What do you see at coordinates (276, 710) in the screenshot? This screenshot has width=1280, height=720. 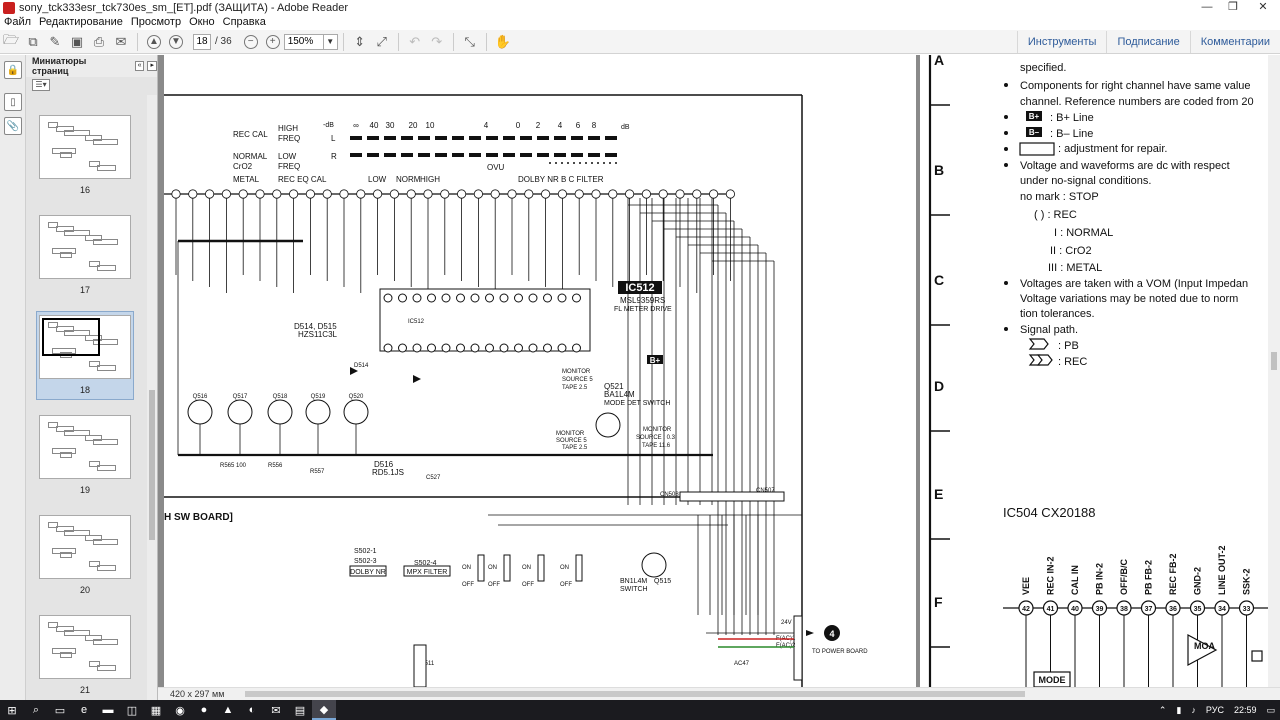 I see `mail-icon: ✉` at bounding box center [276, 710].